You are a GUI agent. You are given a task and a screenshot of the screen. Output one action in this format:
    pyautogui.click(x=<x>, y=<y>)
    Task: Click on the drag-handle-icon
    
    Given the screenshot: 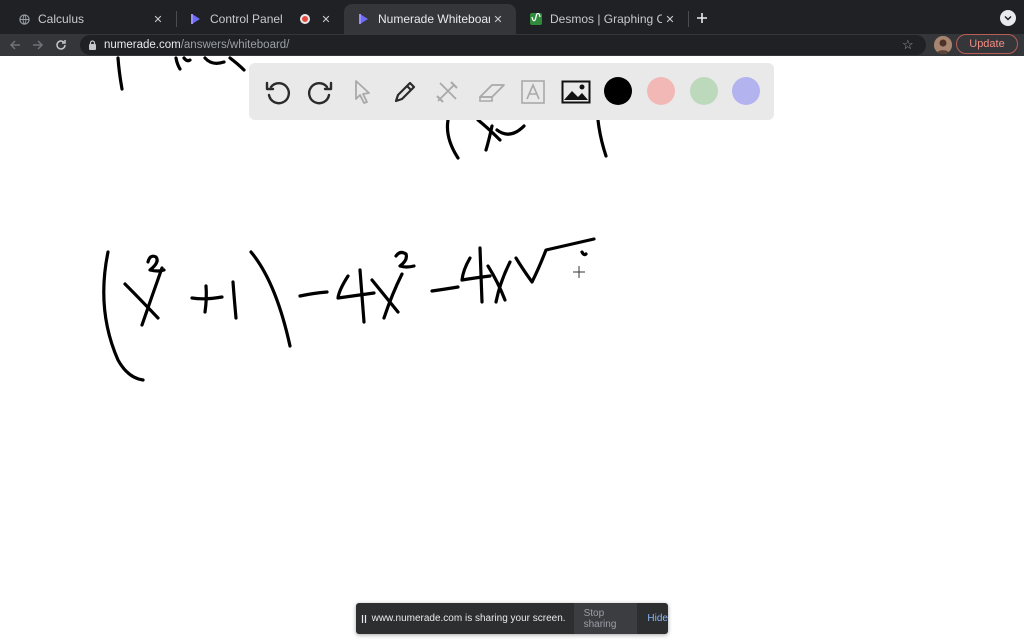 What is the action you would take?
    pyautogui.click(x=364, y=619)
    